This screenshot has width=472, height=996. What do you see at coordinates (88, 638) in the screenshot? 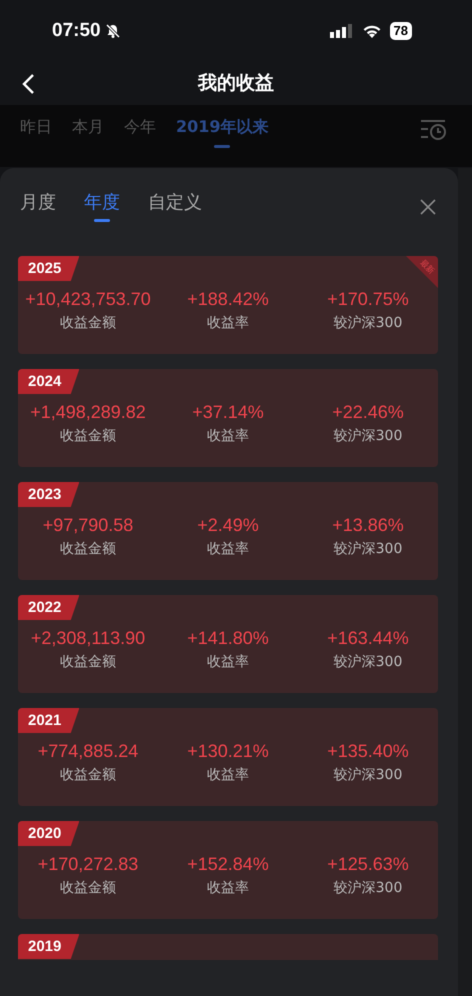
I see `profit-amount: +2,308,113.90` at bounding box center [88, 638].